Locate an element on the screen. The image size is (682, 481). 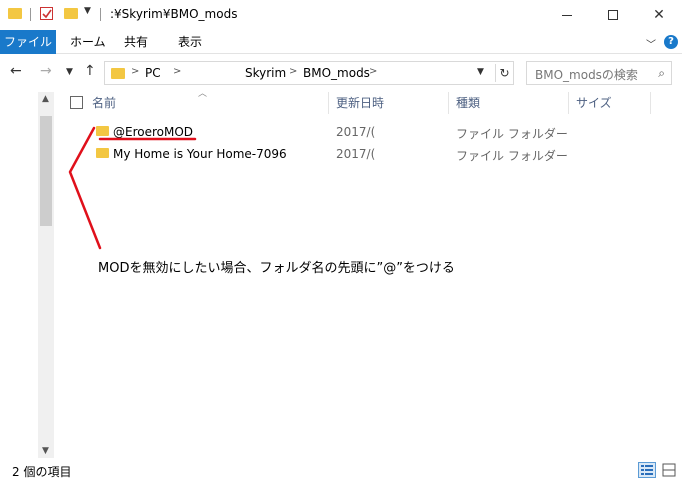
status-bar: 2 個の項目 is located at coordinates (341, 470).